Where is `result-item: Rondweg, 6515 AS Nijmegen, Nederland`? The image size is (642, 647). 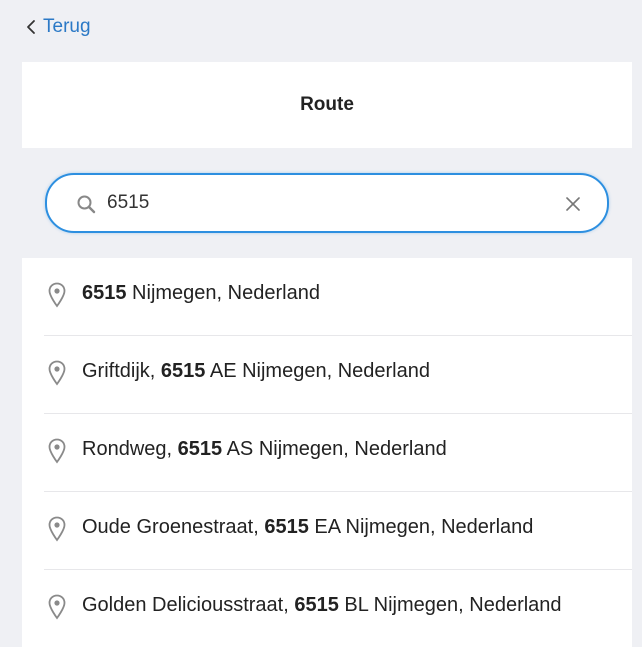 result-item: Rondweg, 6515 AS Nijmegen, Nederland is located at coordinates (338, 453).